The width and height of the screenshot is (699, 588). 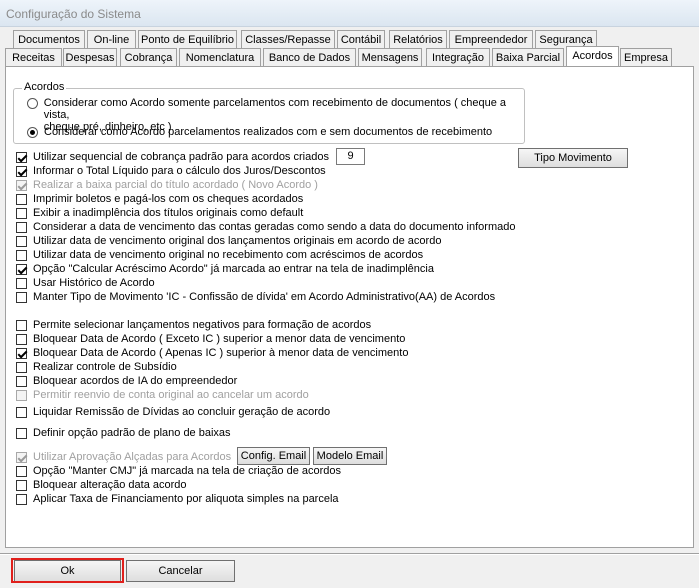 What do you see at coordinates (187, 39) in the screenshot?
I see `tab-ponto-de-equil-brio: Ponto de Equilíbrio` at bounding box center [187, 39].